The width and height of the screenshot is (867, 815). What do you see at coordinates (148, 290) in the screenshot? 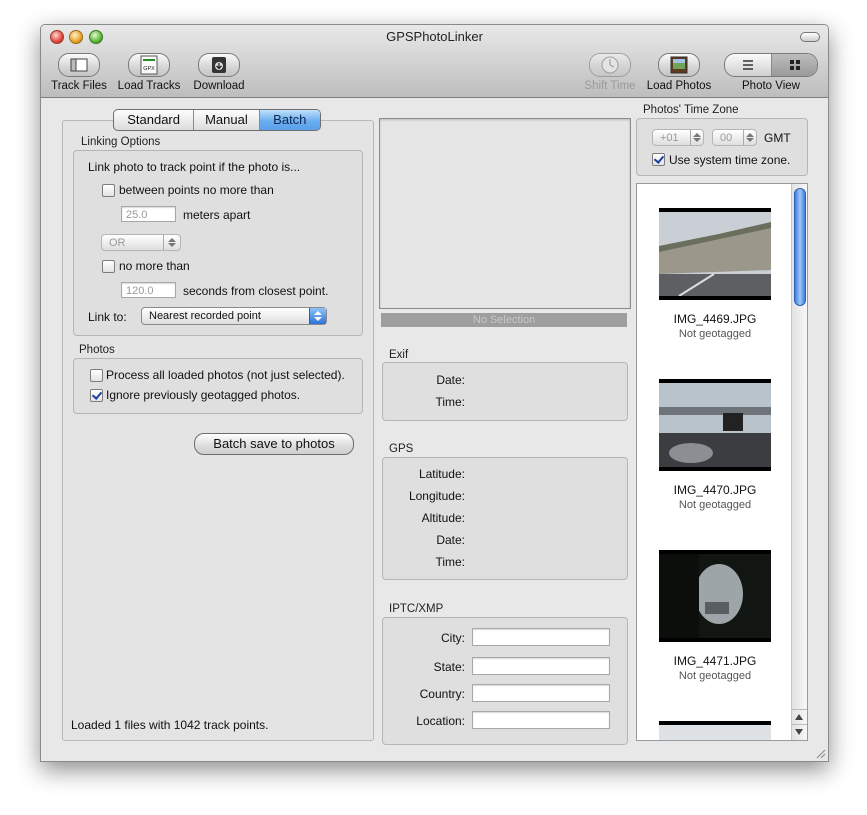
I see `seconds-field: 120.0` at bounding box center [148, 290].